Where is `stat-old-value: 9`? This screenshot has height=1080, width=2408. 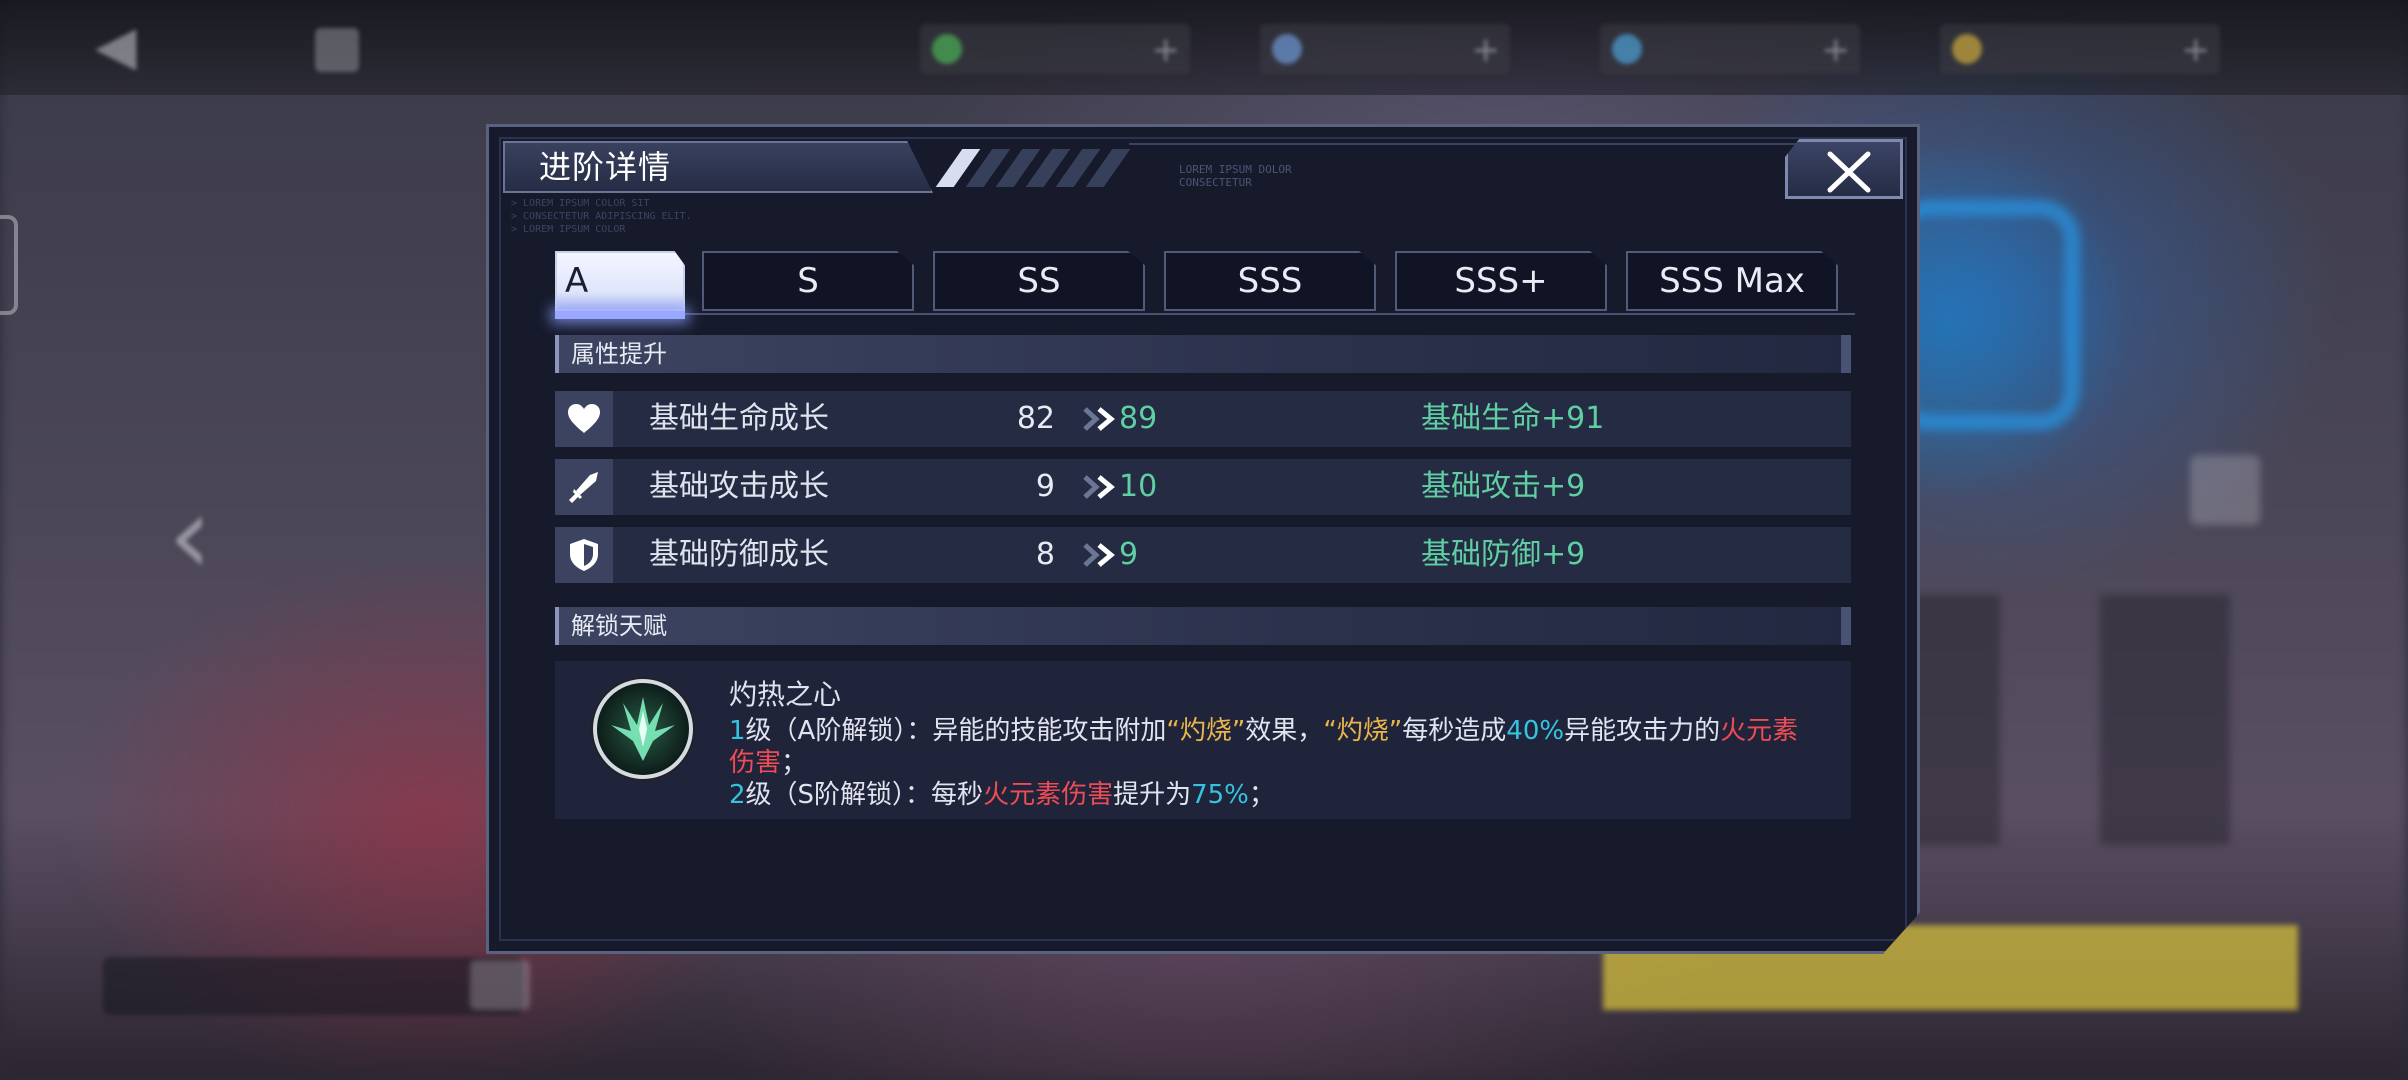
stat-old-value: 9 is located at coordinates (1045, 486).